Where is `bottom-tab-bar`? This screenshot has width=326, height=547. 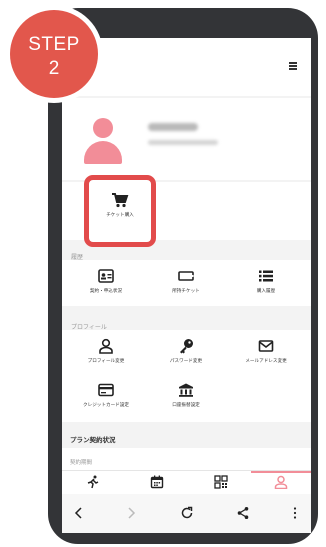
bottom-tab-bar is located at coordinates (186, 482).